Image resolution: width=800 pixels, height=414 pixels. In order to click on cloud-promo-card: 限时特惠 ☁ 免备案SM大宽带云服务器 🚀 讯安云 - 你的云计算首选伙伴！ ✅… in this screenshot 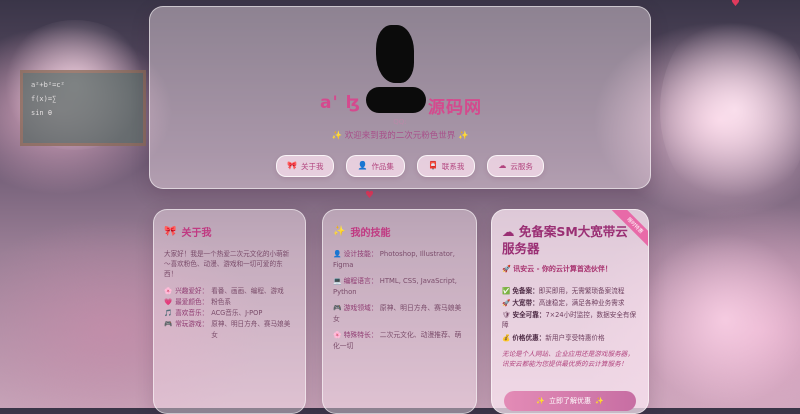, I will do `click(570, 311)`.